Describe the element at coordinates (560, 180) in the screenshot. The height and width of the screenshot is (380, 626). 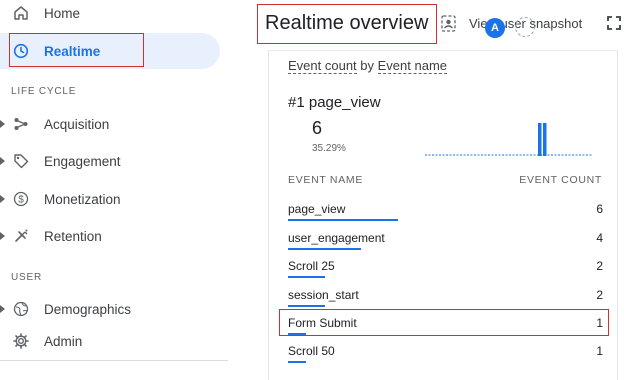
I see `column-header-event-count: EVENT COUNT` at that location.